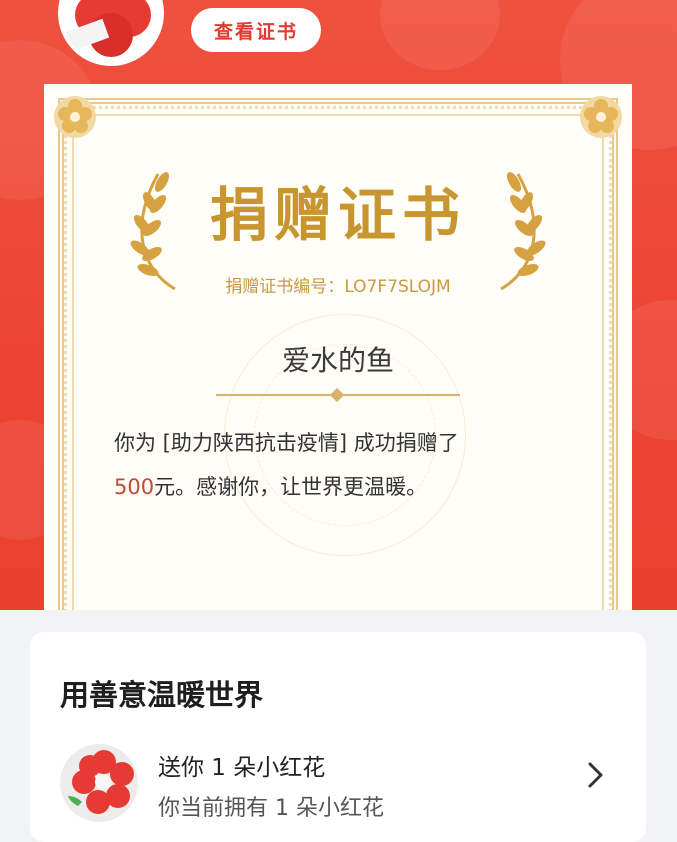 The image size is (677, 842). I want to click on certificate-title: 捐赠证书, so click(337, 215).